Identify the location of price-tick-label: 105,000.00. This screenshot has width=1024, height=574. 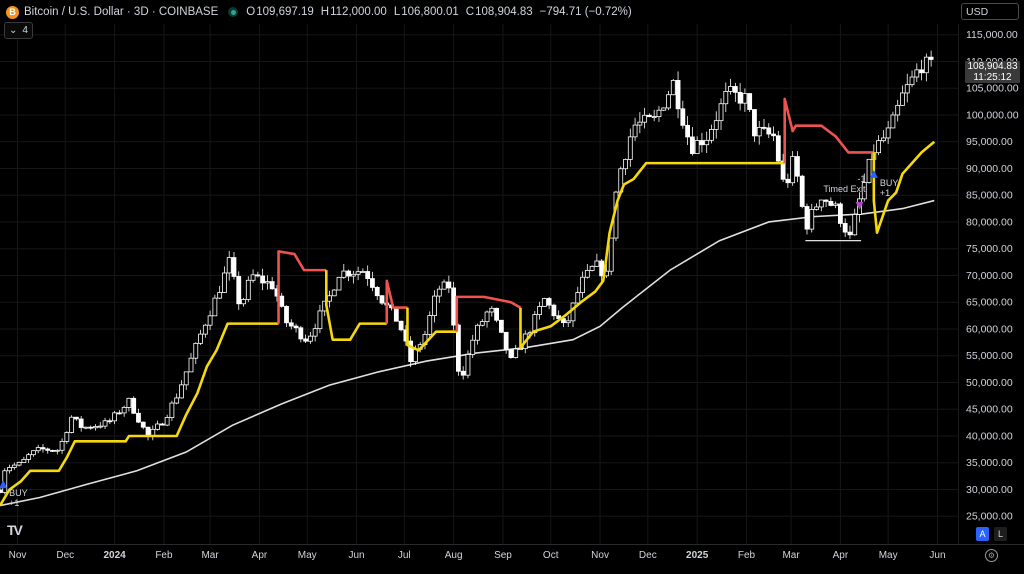
(992, 89).